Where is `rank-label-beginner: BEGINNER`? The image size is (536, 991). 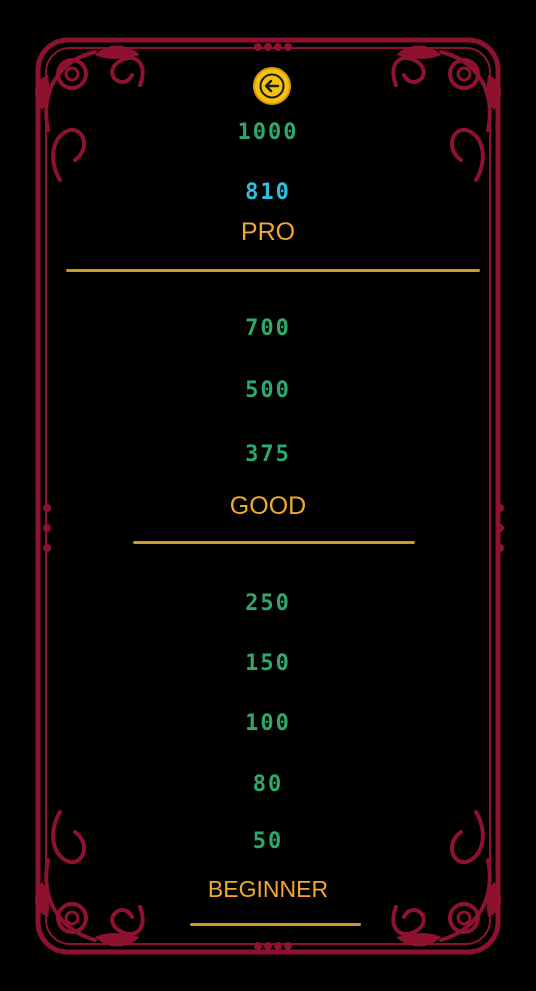 rank-label-beginner: BEGINNER is located at coordinates (268, 889).